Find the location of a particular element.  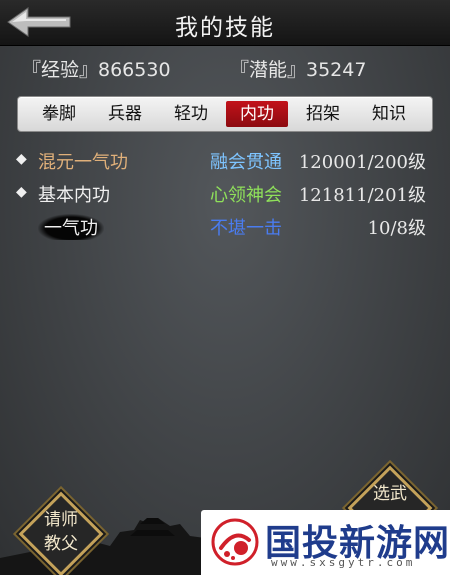

select-skill-label: 选武 is located at coordinates (390, 494).